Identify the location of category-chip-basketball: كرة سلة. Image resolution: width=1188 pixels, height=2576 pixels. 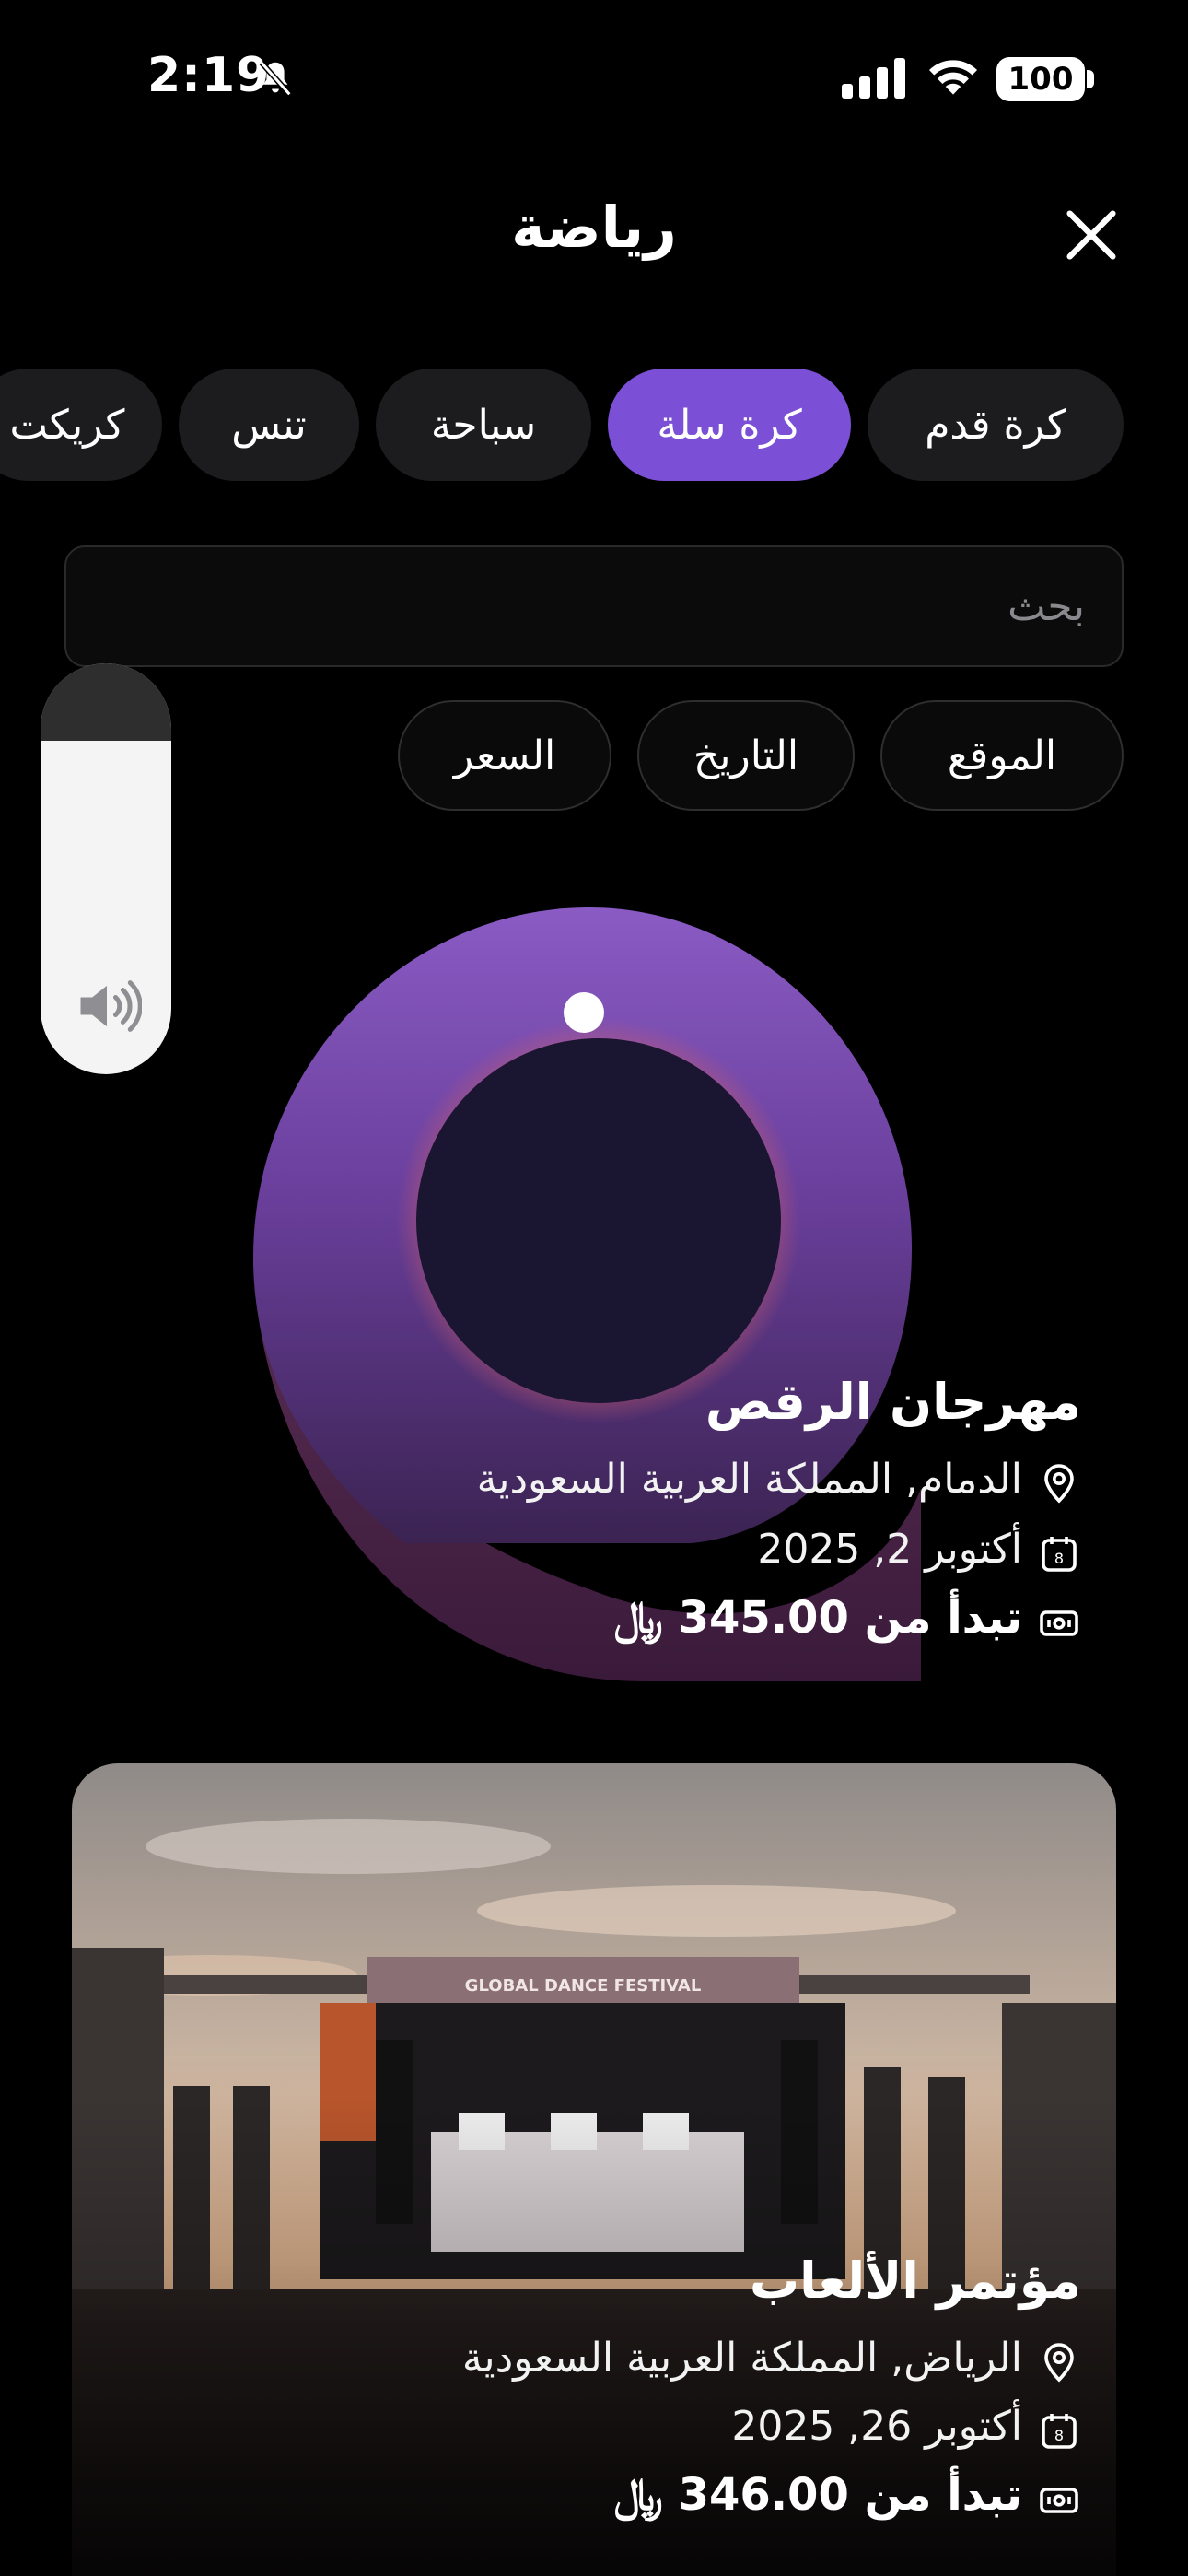
(729, 425).